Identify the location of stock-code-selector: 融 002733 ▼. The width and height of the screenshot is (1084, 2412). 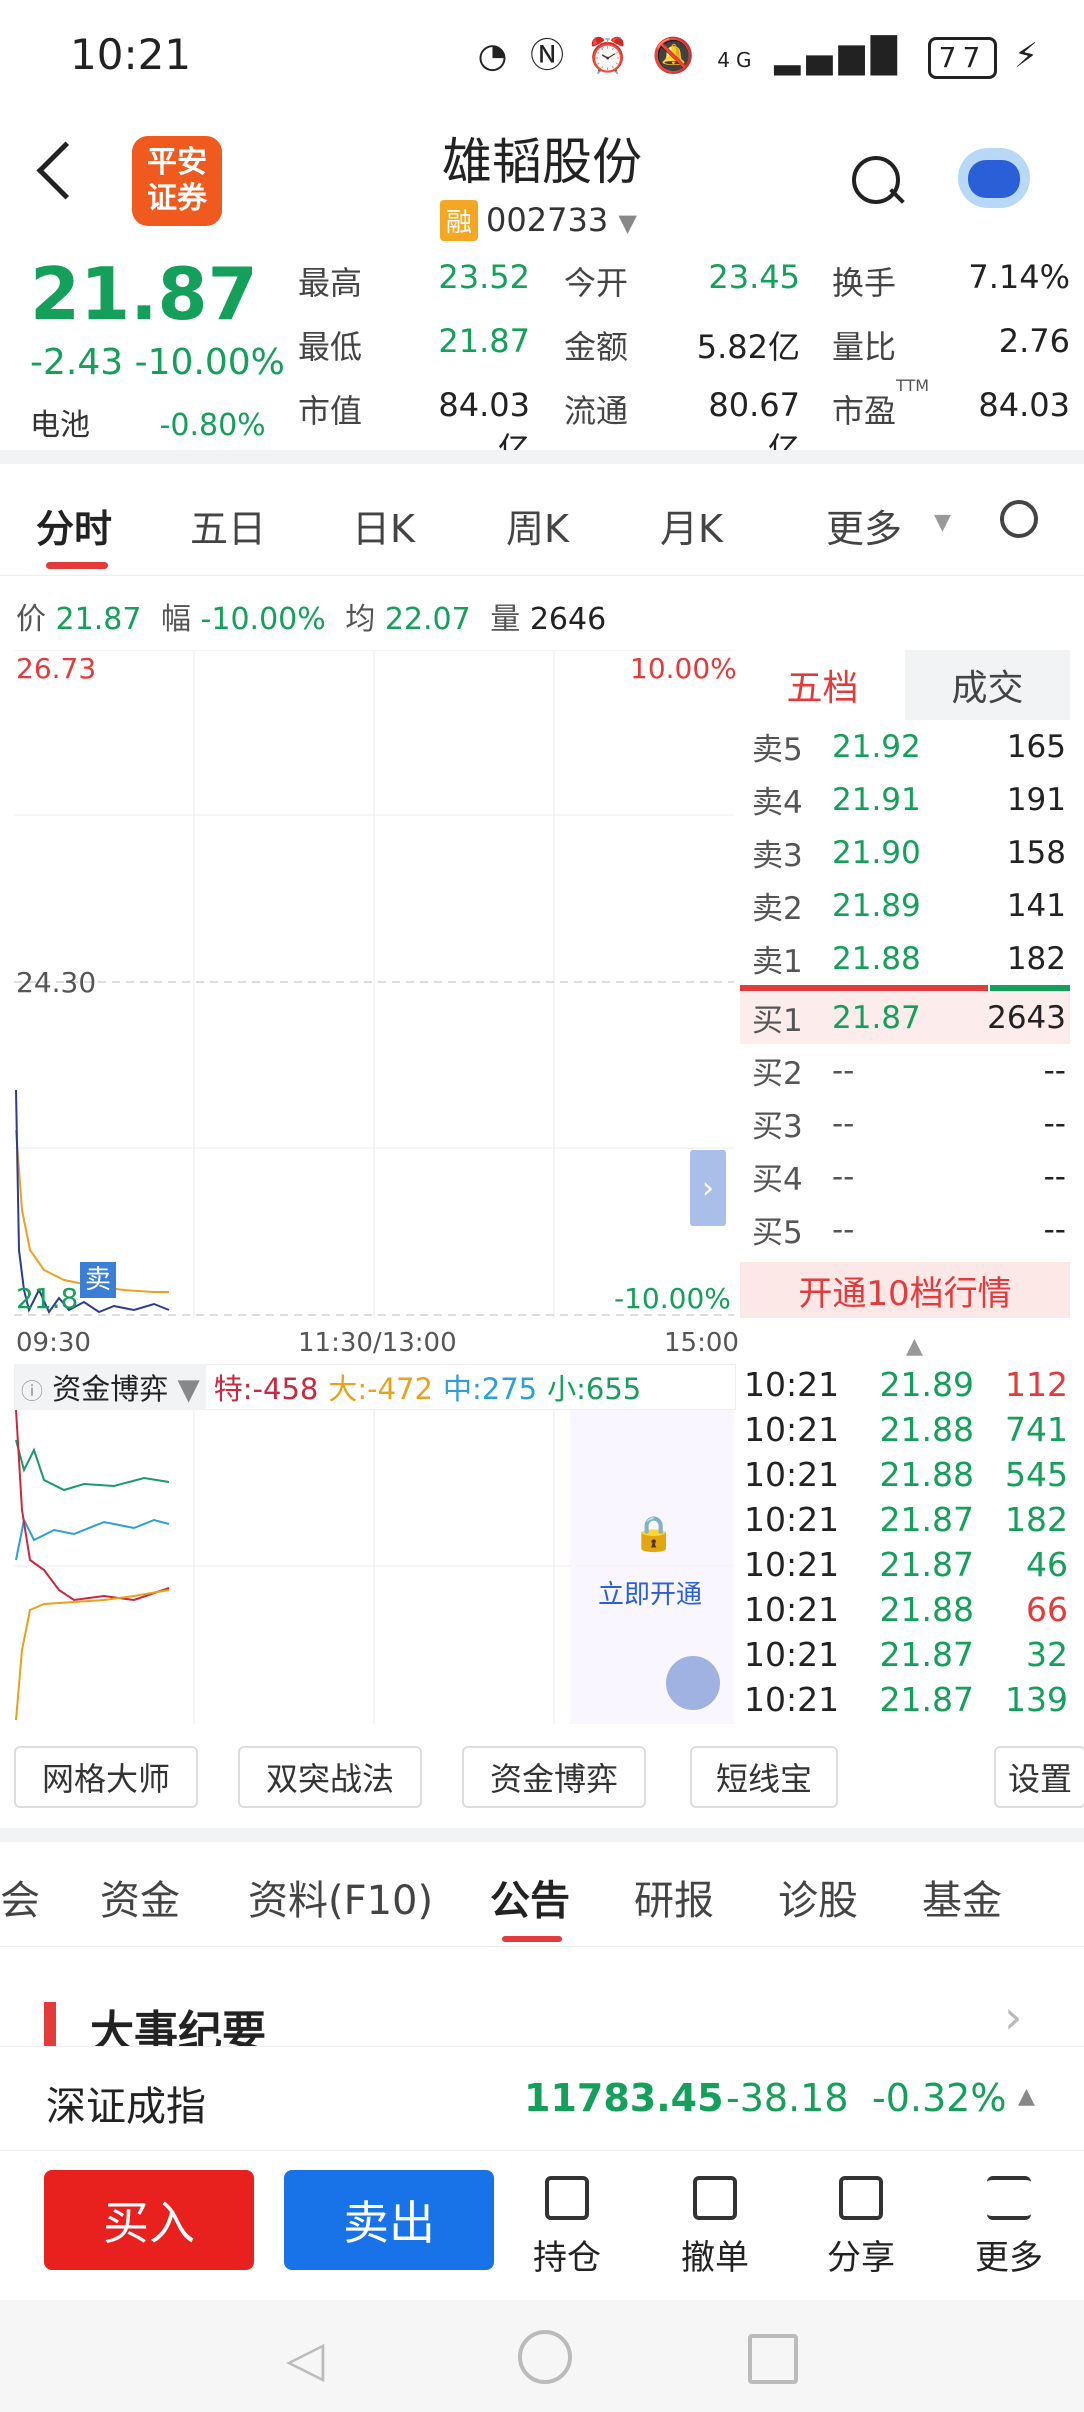
(538, 220).